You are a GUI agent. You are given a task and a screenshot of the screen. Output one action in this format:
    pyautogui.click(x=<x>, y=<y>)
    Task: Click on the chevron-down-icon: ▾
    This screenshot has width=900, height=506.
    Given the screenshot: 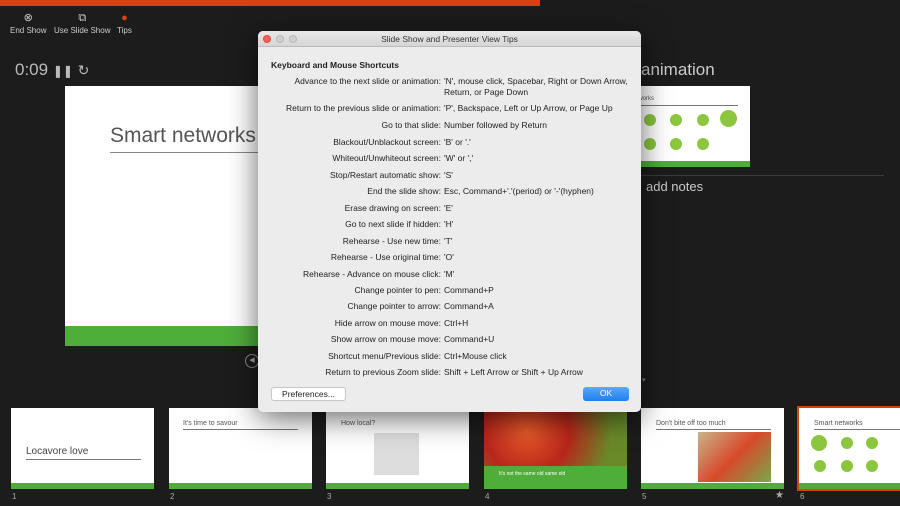 What is the action you would take?
    pyautogui.click(x=644, y=380)
    